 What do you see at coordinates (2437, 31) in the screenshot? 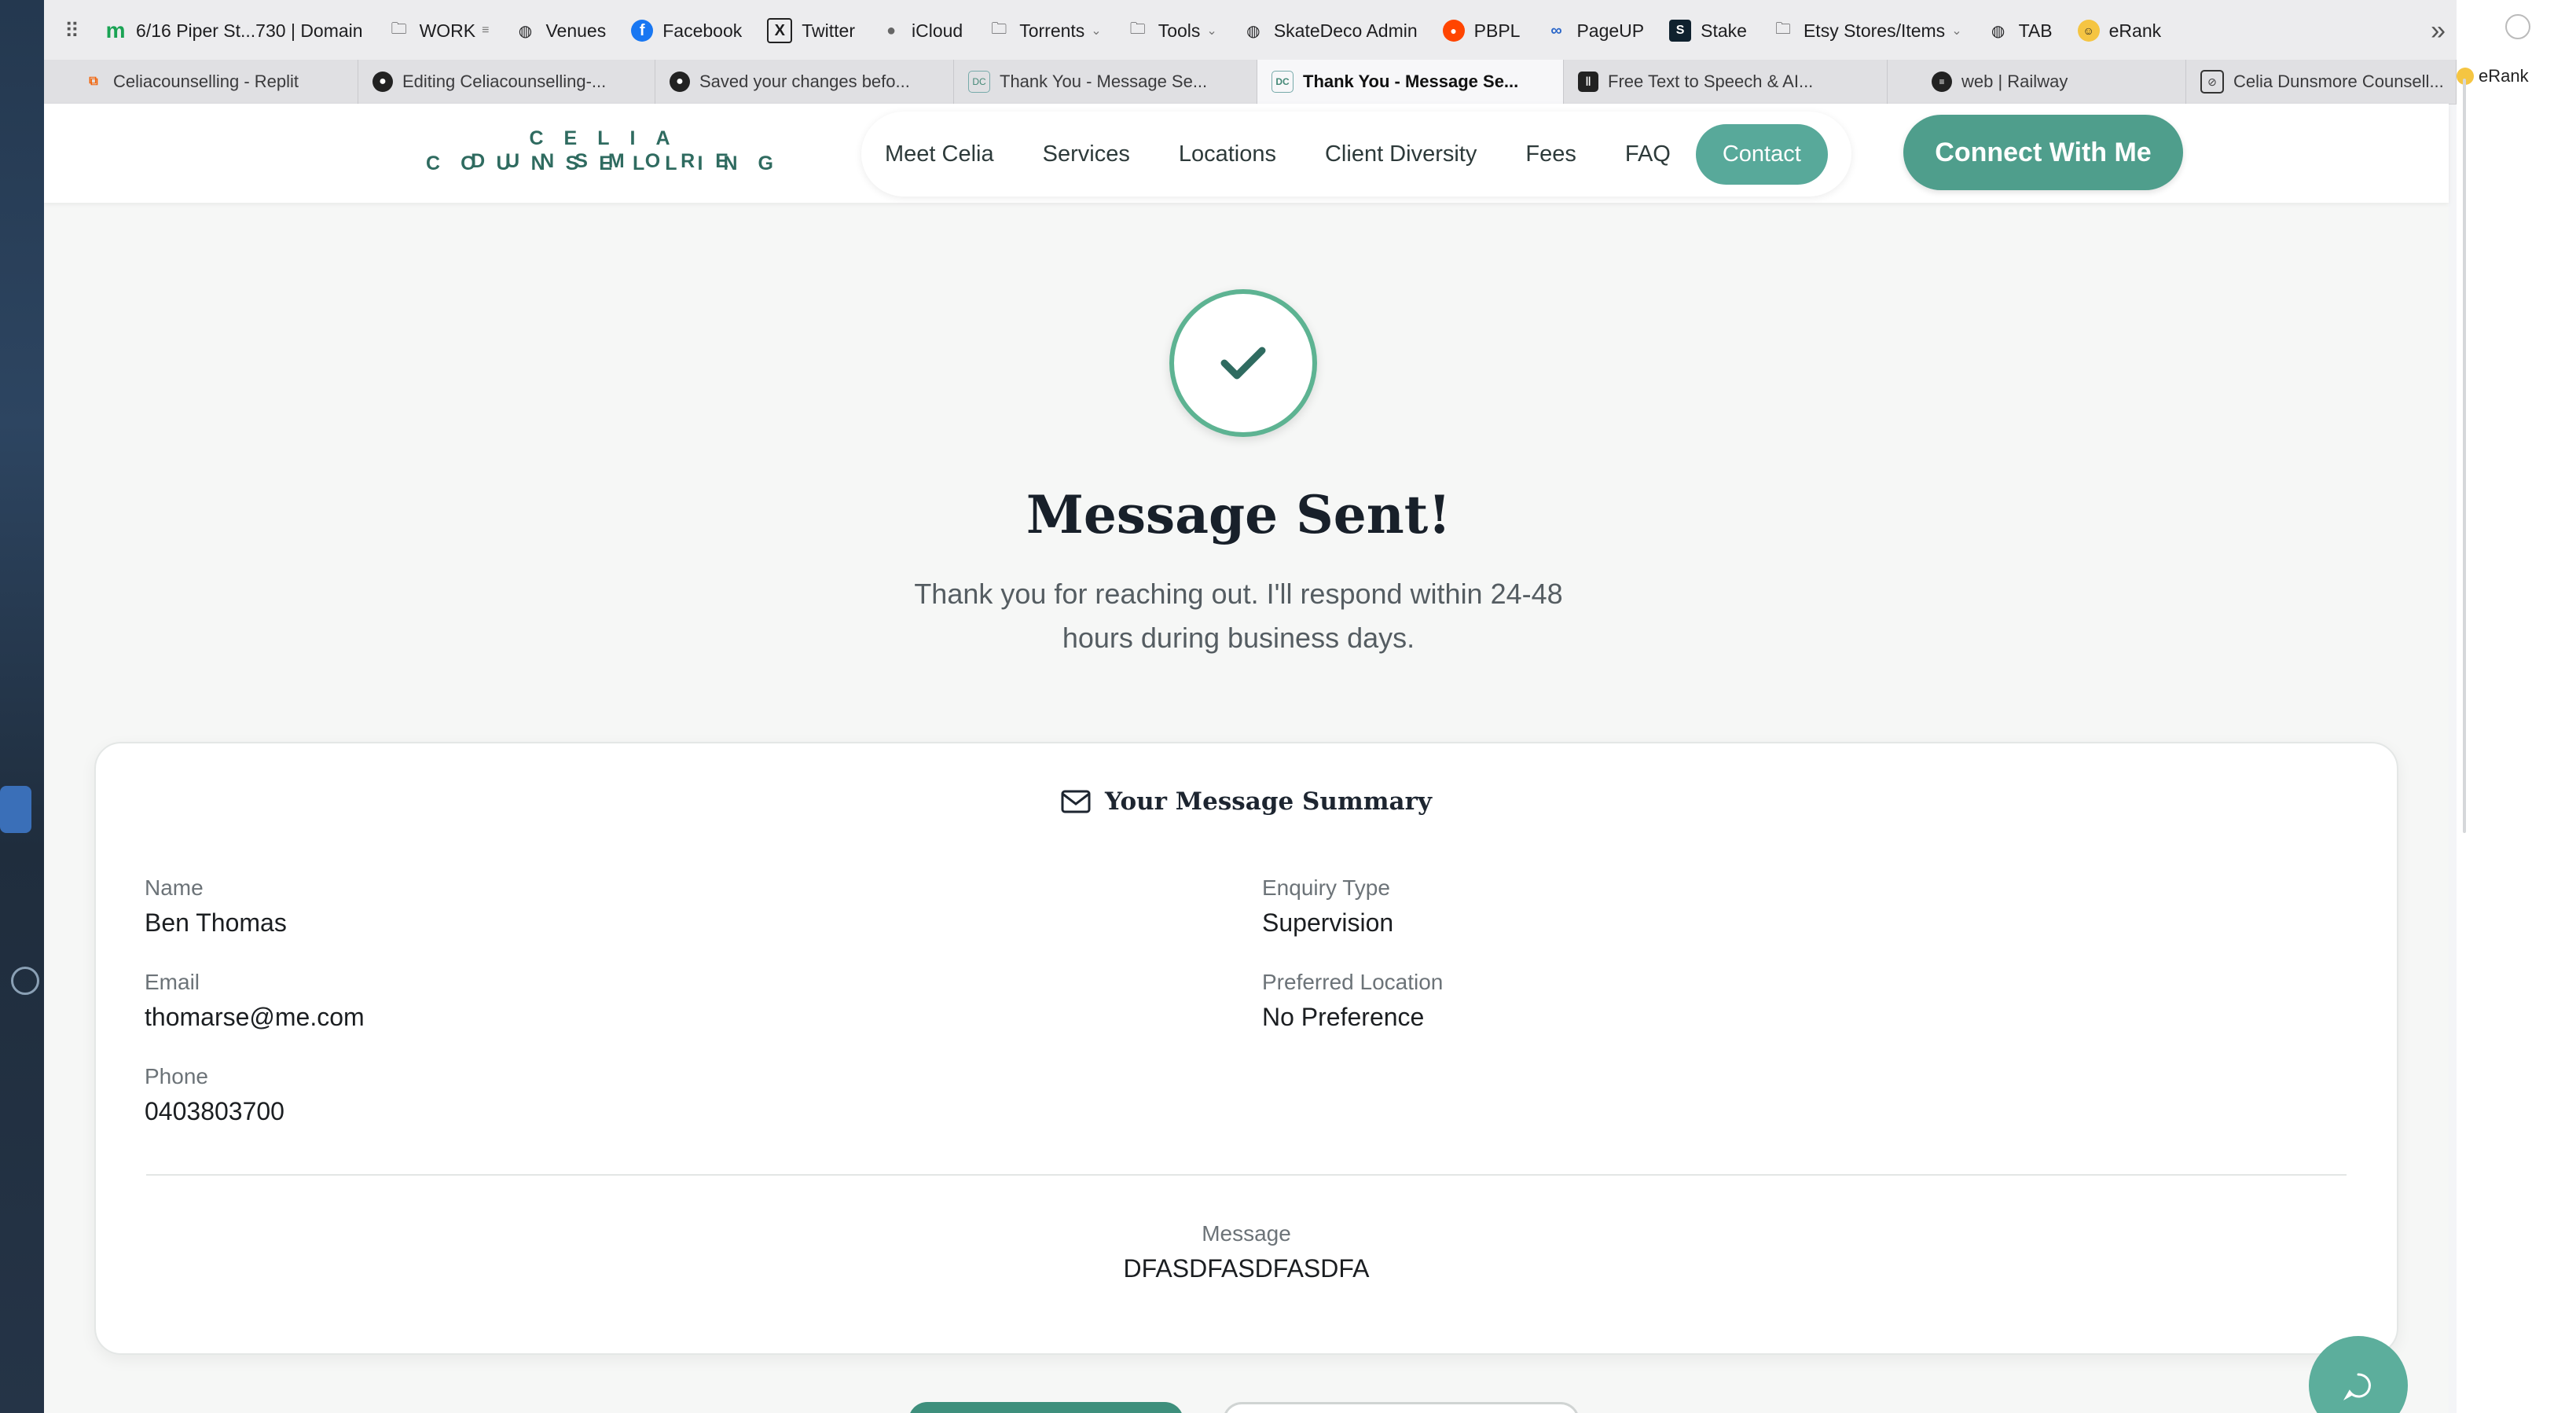
I see `bookmarks-overflow-icon: »` at bounding box center [2437, 31].